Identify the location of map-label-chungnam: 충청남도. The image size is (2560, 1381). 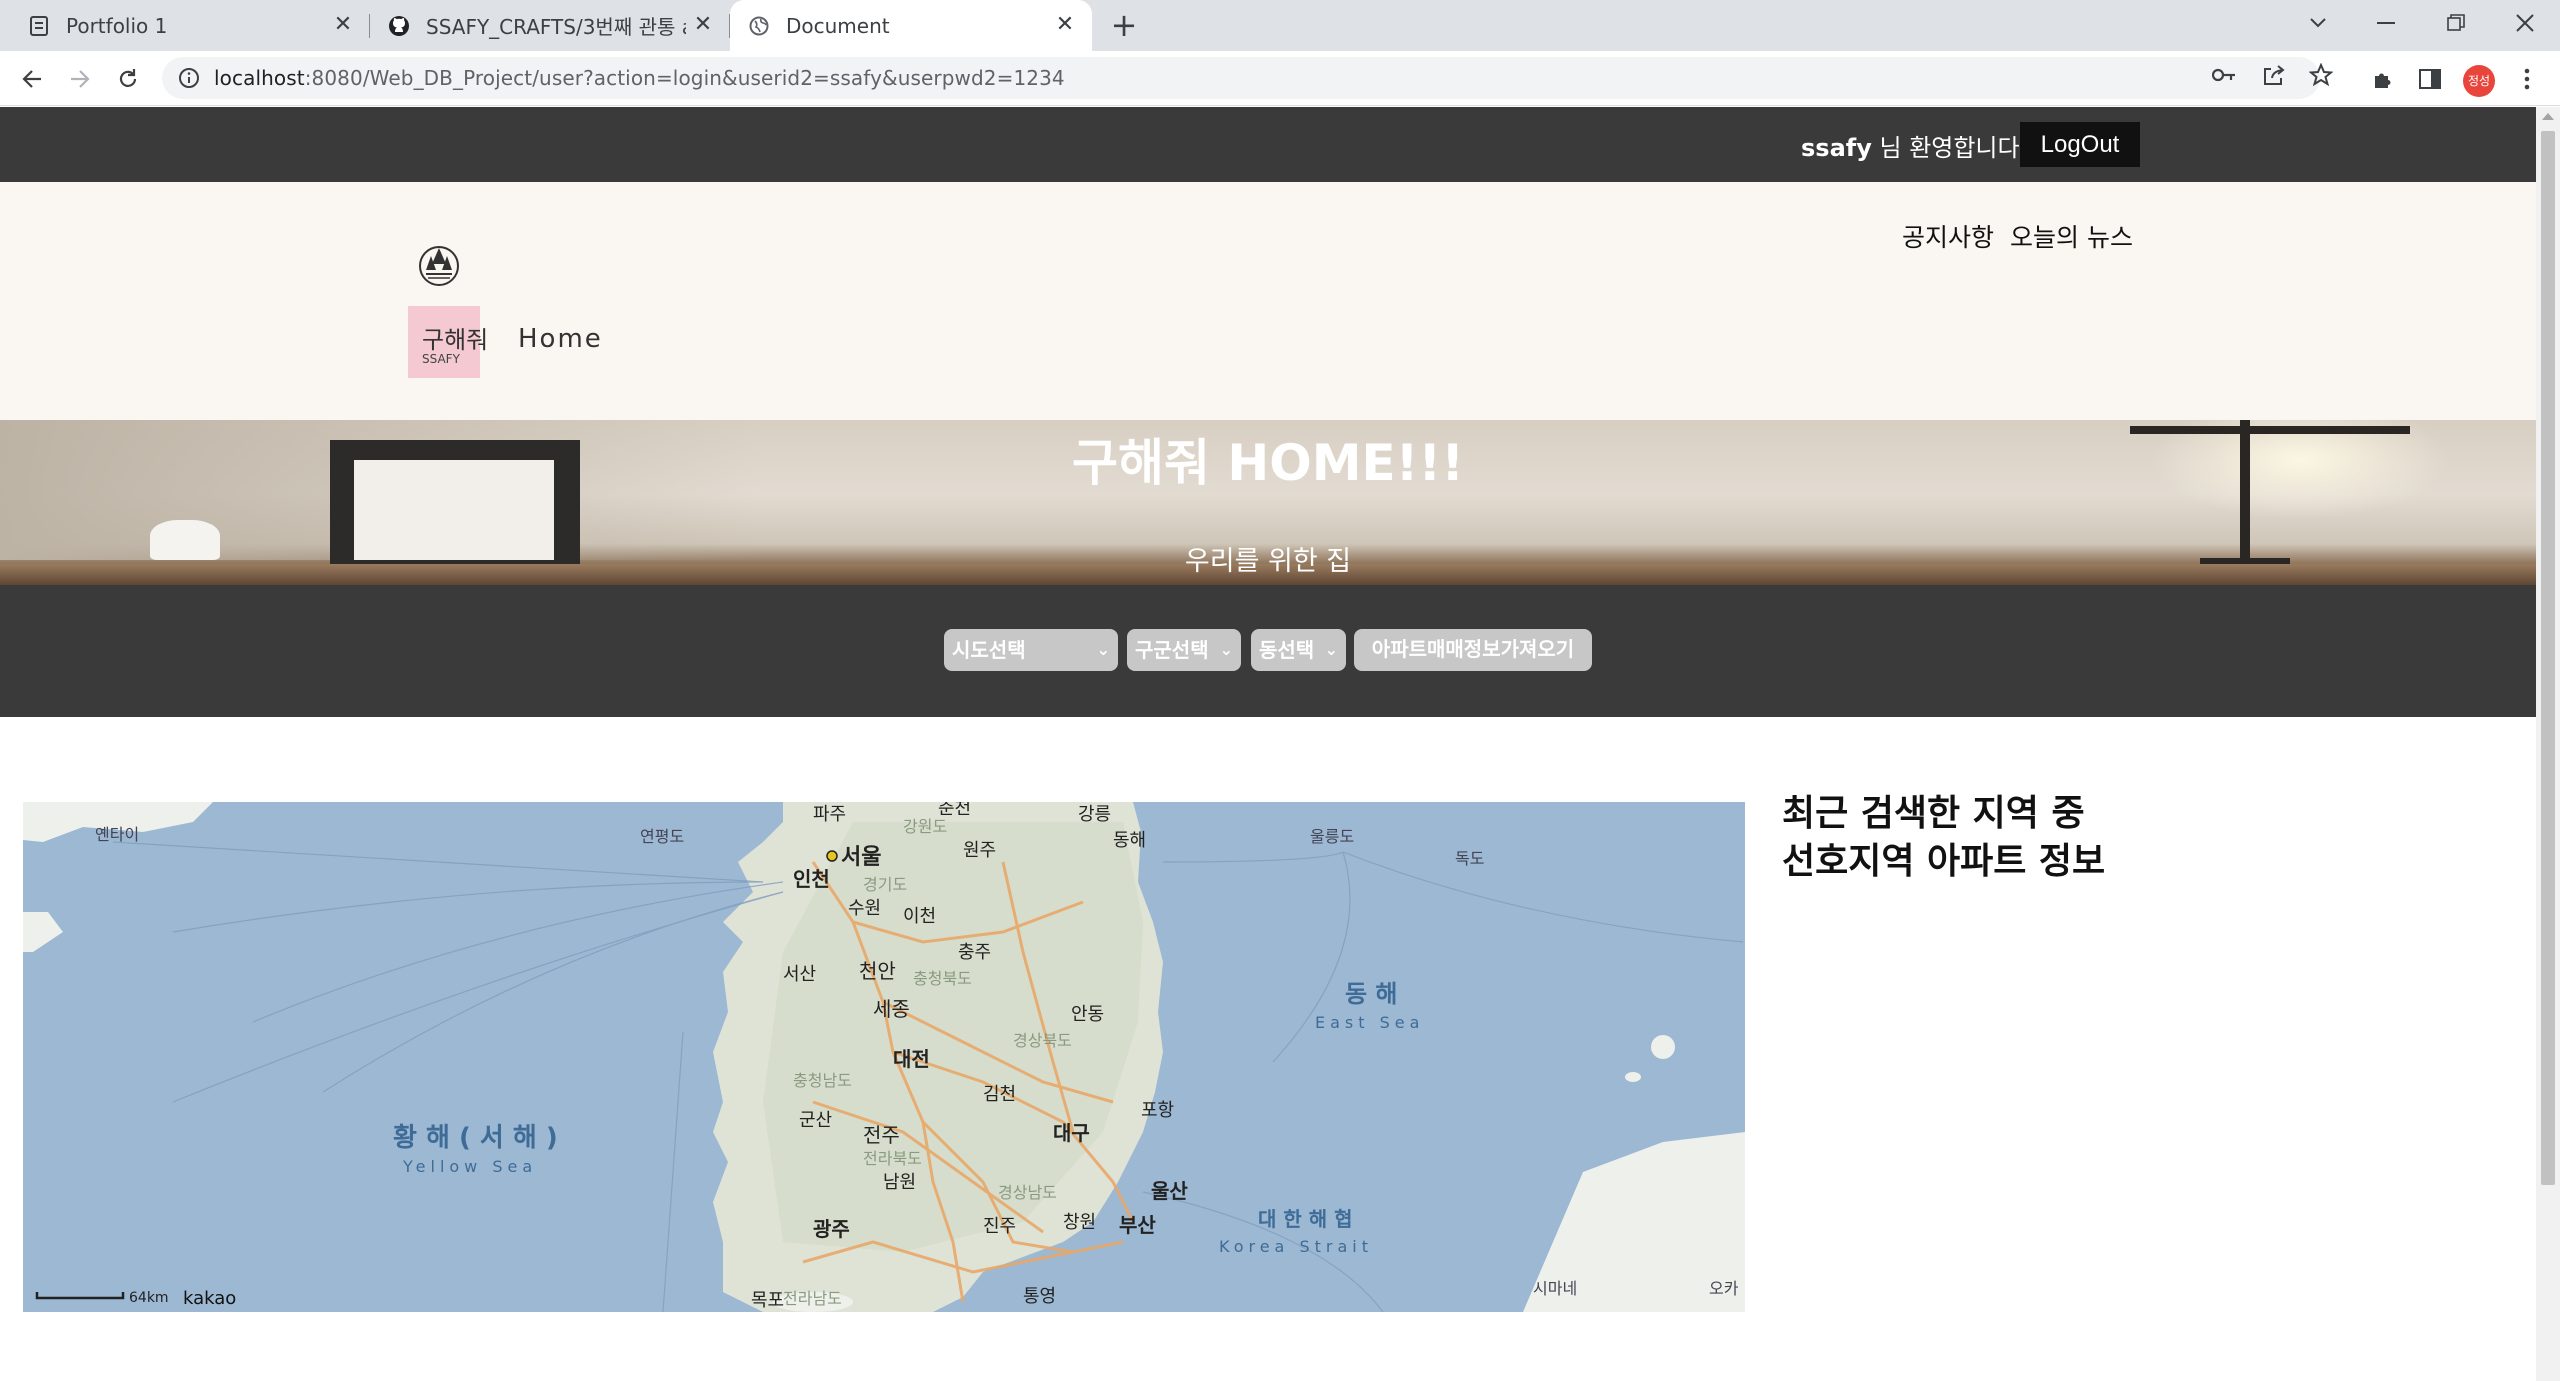
(822, 1080).